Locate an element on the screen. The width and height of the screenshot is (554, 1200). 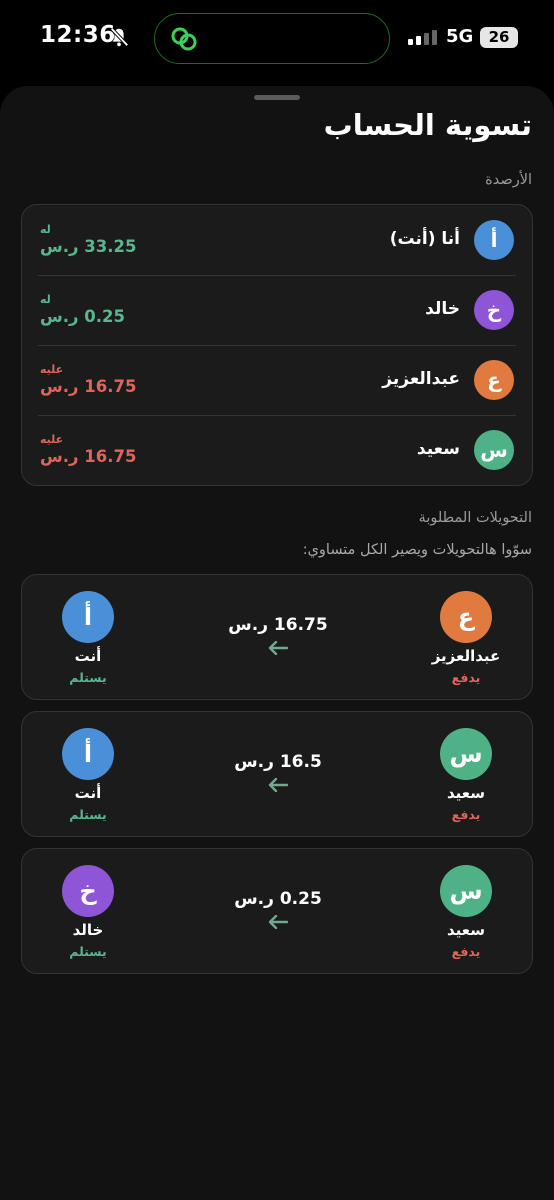
payee-avatar: خ is located at coordinates (88, 891).